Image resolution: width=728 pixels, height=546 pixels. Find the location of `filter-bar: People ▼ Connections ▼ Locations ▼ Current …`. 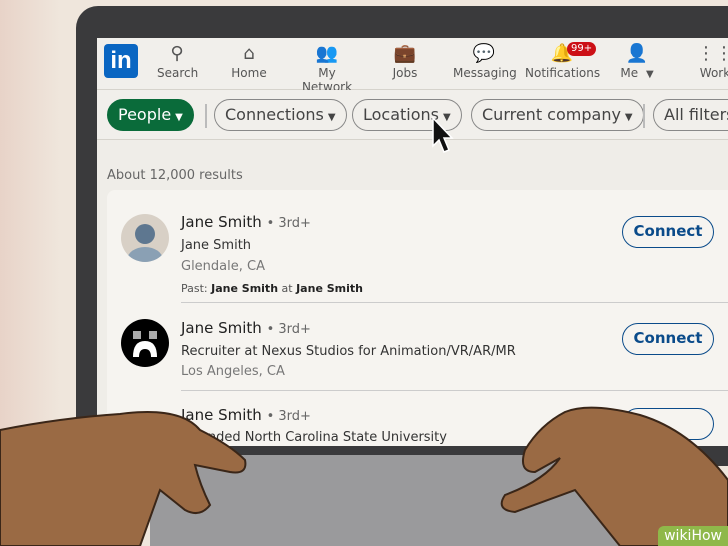

filter-bar: People ▼ Connections ▼ Locations ▼ Current … is located at coordinates (412, 115).